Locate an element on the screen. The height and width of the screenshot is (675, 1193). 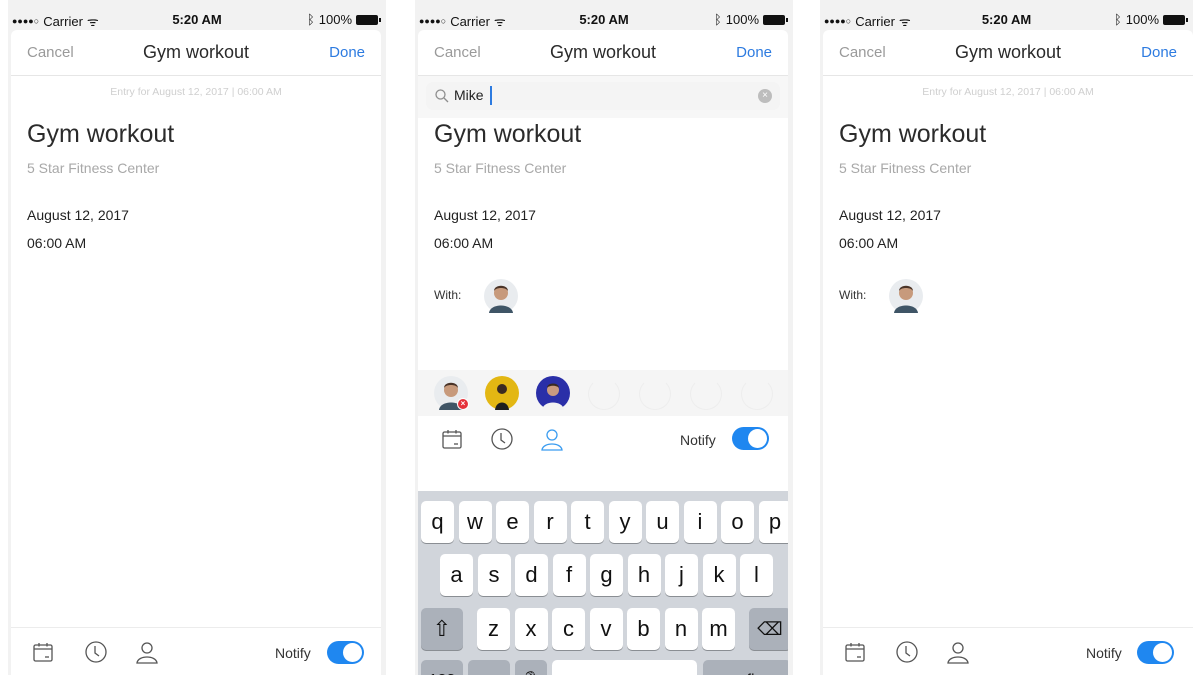
key-j: j is located at coordinates (681, 575).